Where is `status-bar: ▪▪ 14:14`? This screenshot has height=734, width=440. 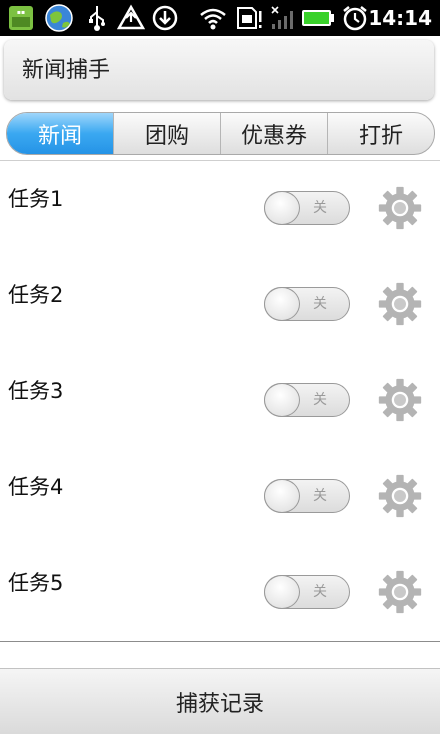
status-bar: ▪▪ 14:14 is located at coordinates (220, 18).